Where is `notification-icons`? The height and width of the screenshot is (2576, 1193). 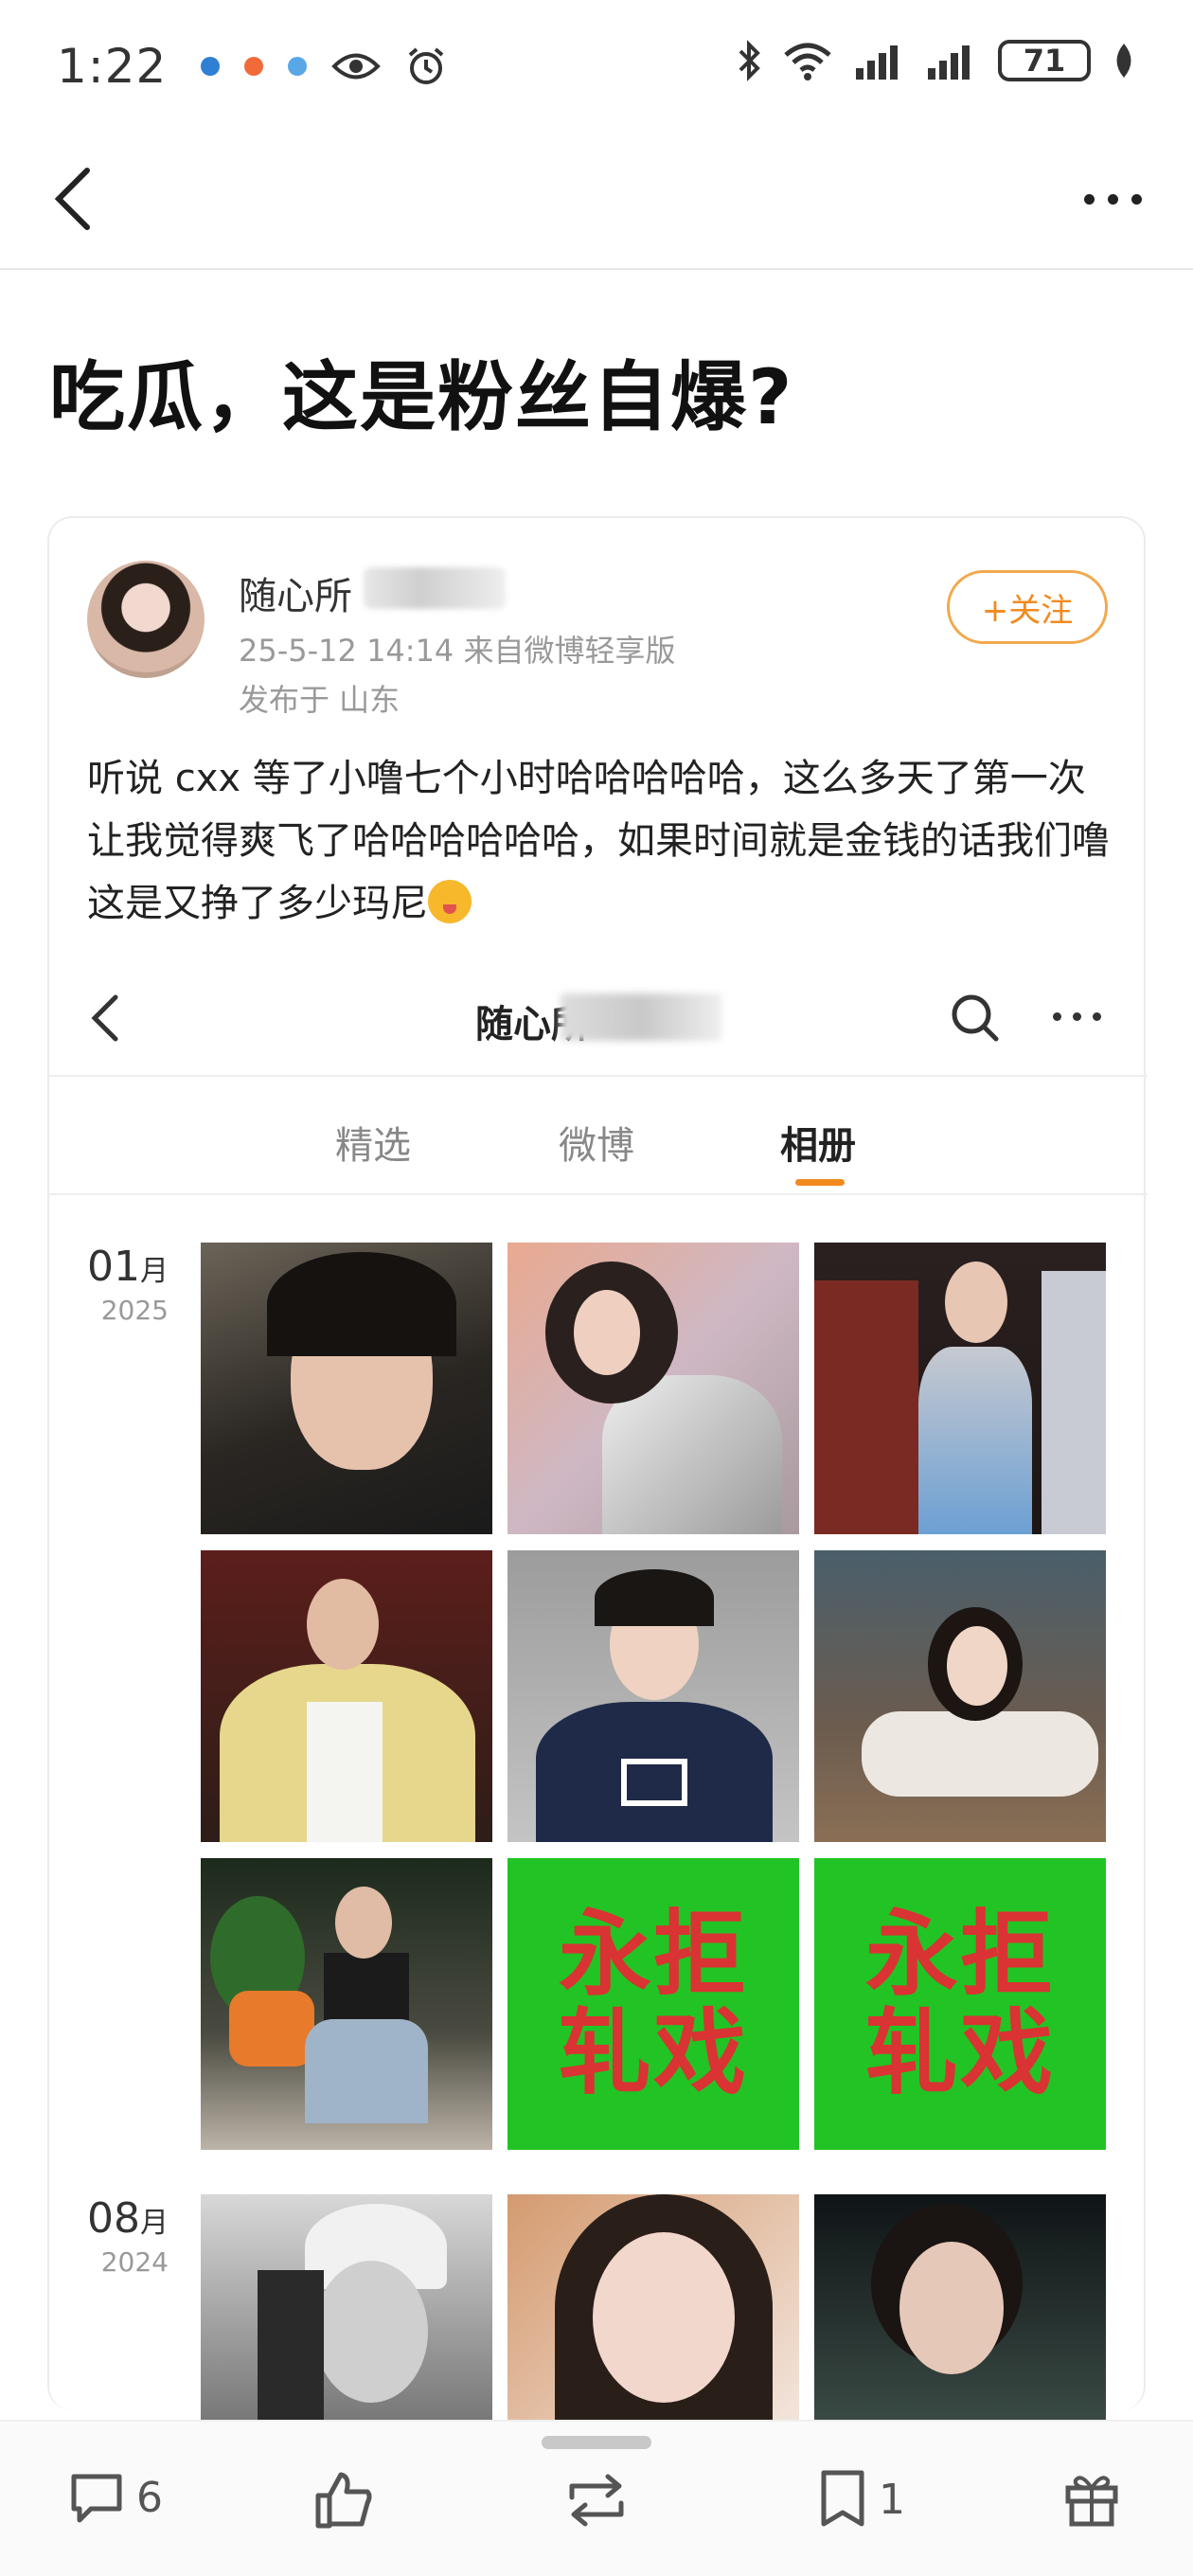
notification-icons is located at coordinates (324, 66).